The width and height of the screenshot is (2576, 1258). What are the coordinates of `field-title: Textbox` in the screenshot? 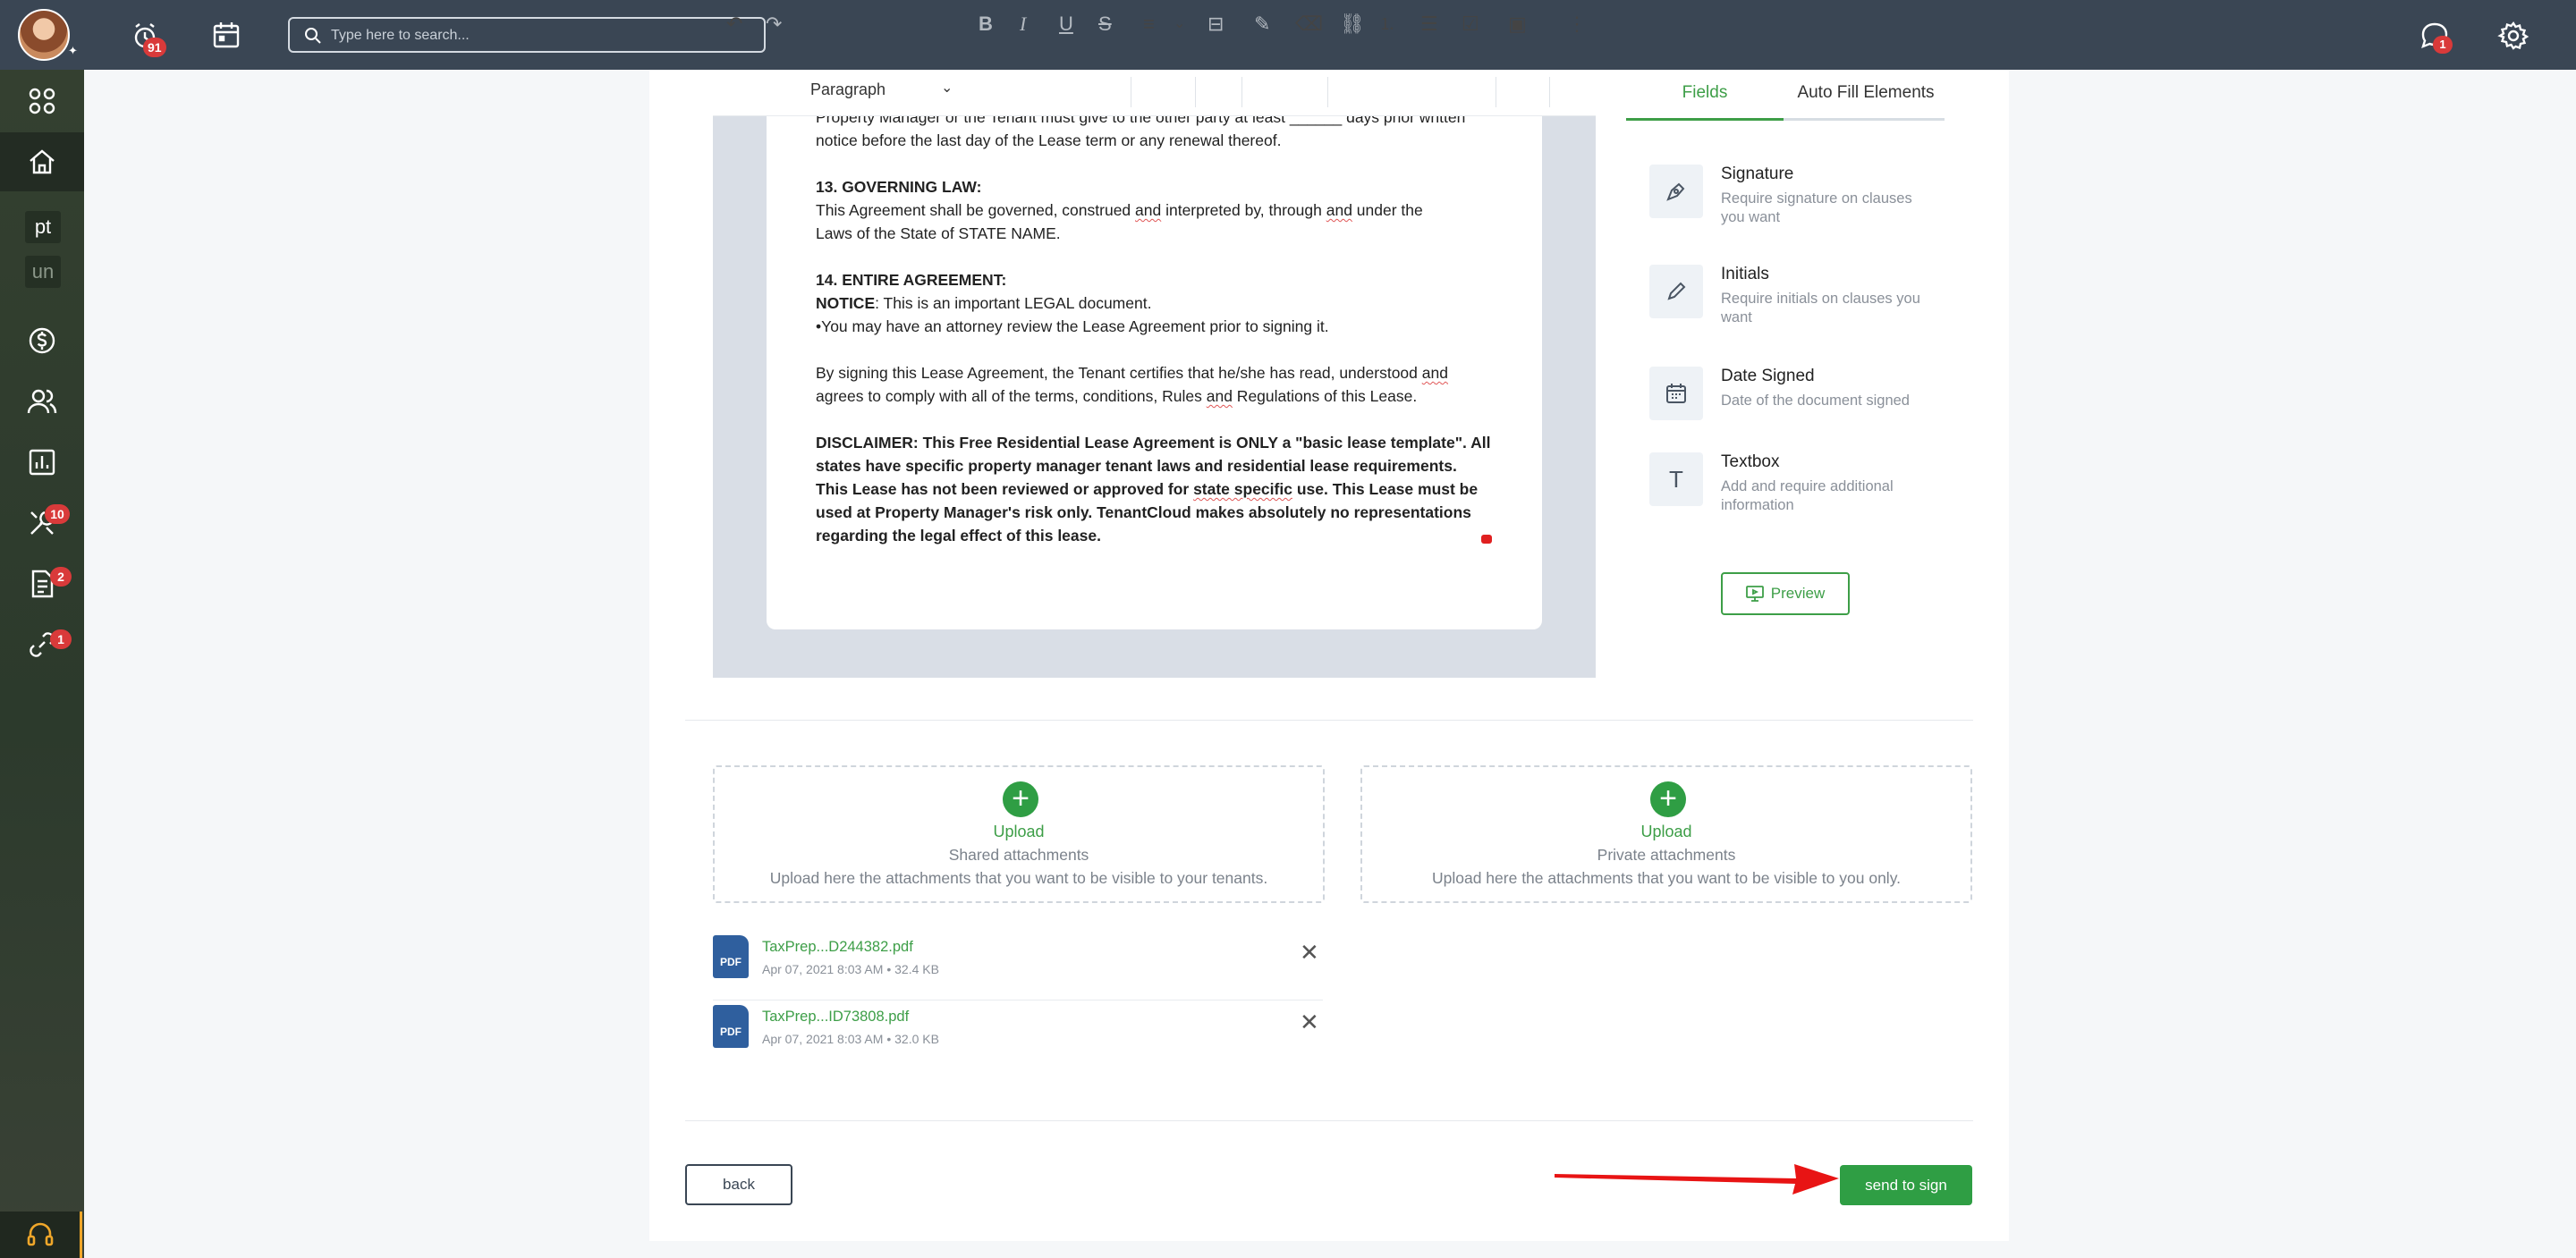 It's located at (1750, 462).